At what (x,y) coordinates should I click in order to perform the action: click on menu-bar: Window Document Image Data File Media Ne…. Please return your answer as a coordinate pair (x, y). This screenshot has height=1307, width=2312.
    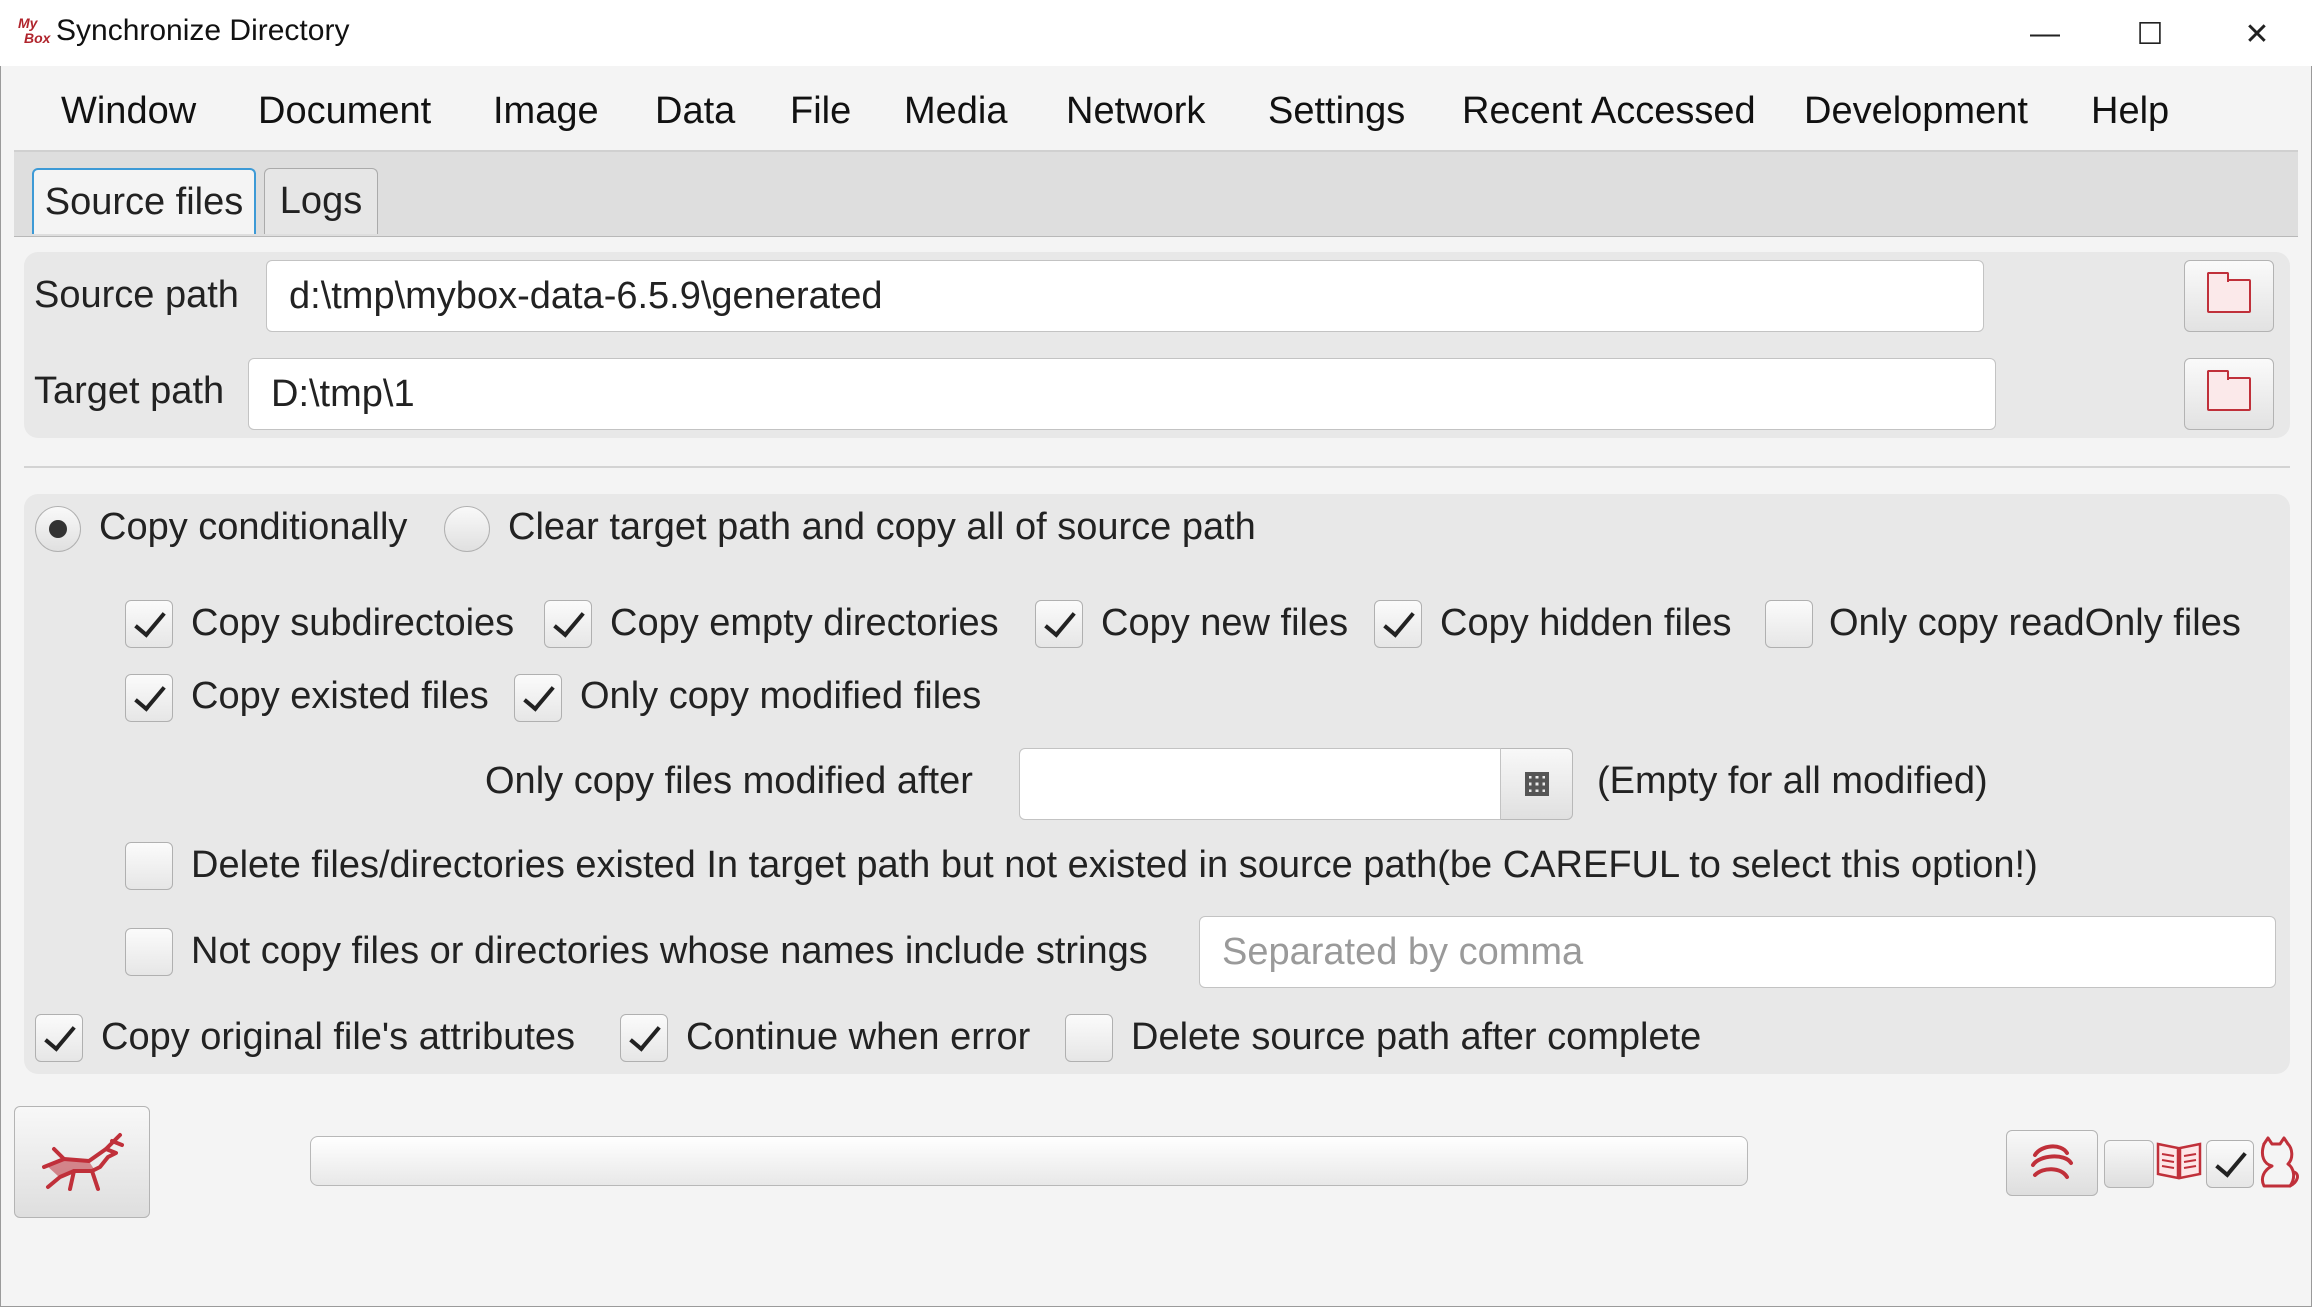
    Looking at the image, I should click on (1156, 111).